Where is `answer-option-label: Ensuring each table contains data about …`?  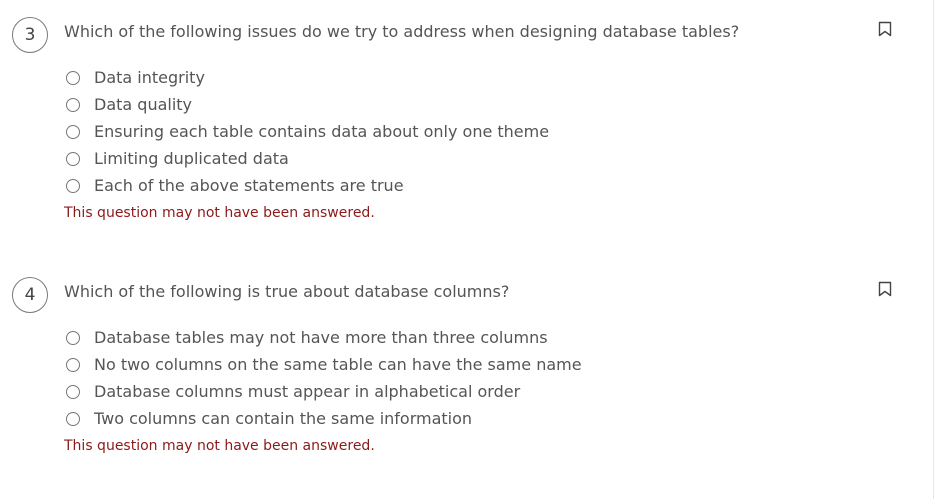
answer-option-label: Ensuring each table contains data about … is located at coordinates (322, 131).